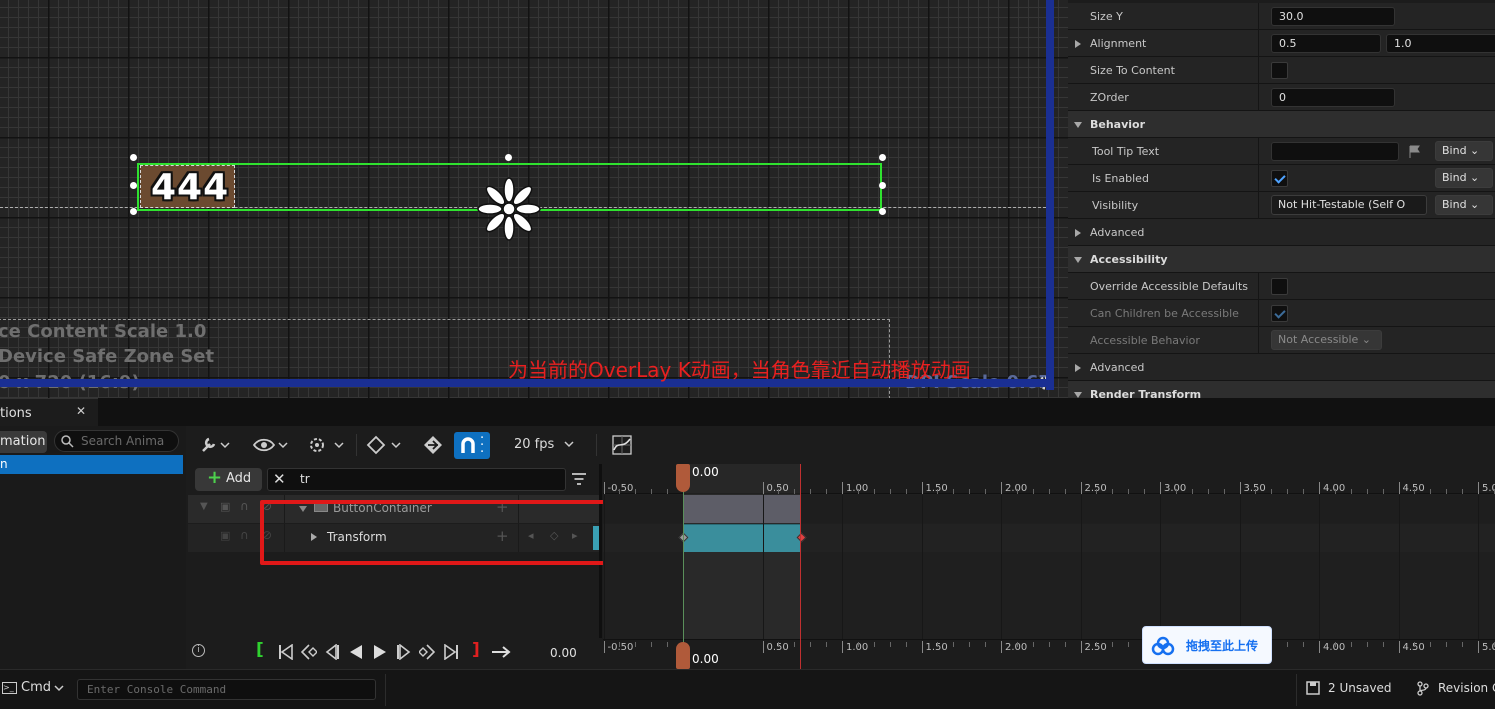  What do you see at coordinates (1279, 70) in the screenshot?
I see `size-to-content-checkbox` at bounding box center [1279, 70].